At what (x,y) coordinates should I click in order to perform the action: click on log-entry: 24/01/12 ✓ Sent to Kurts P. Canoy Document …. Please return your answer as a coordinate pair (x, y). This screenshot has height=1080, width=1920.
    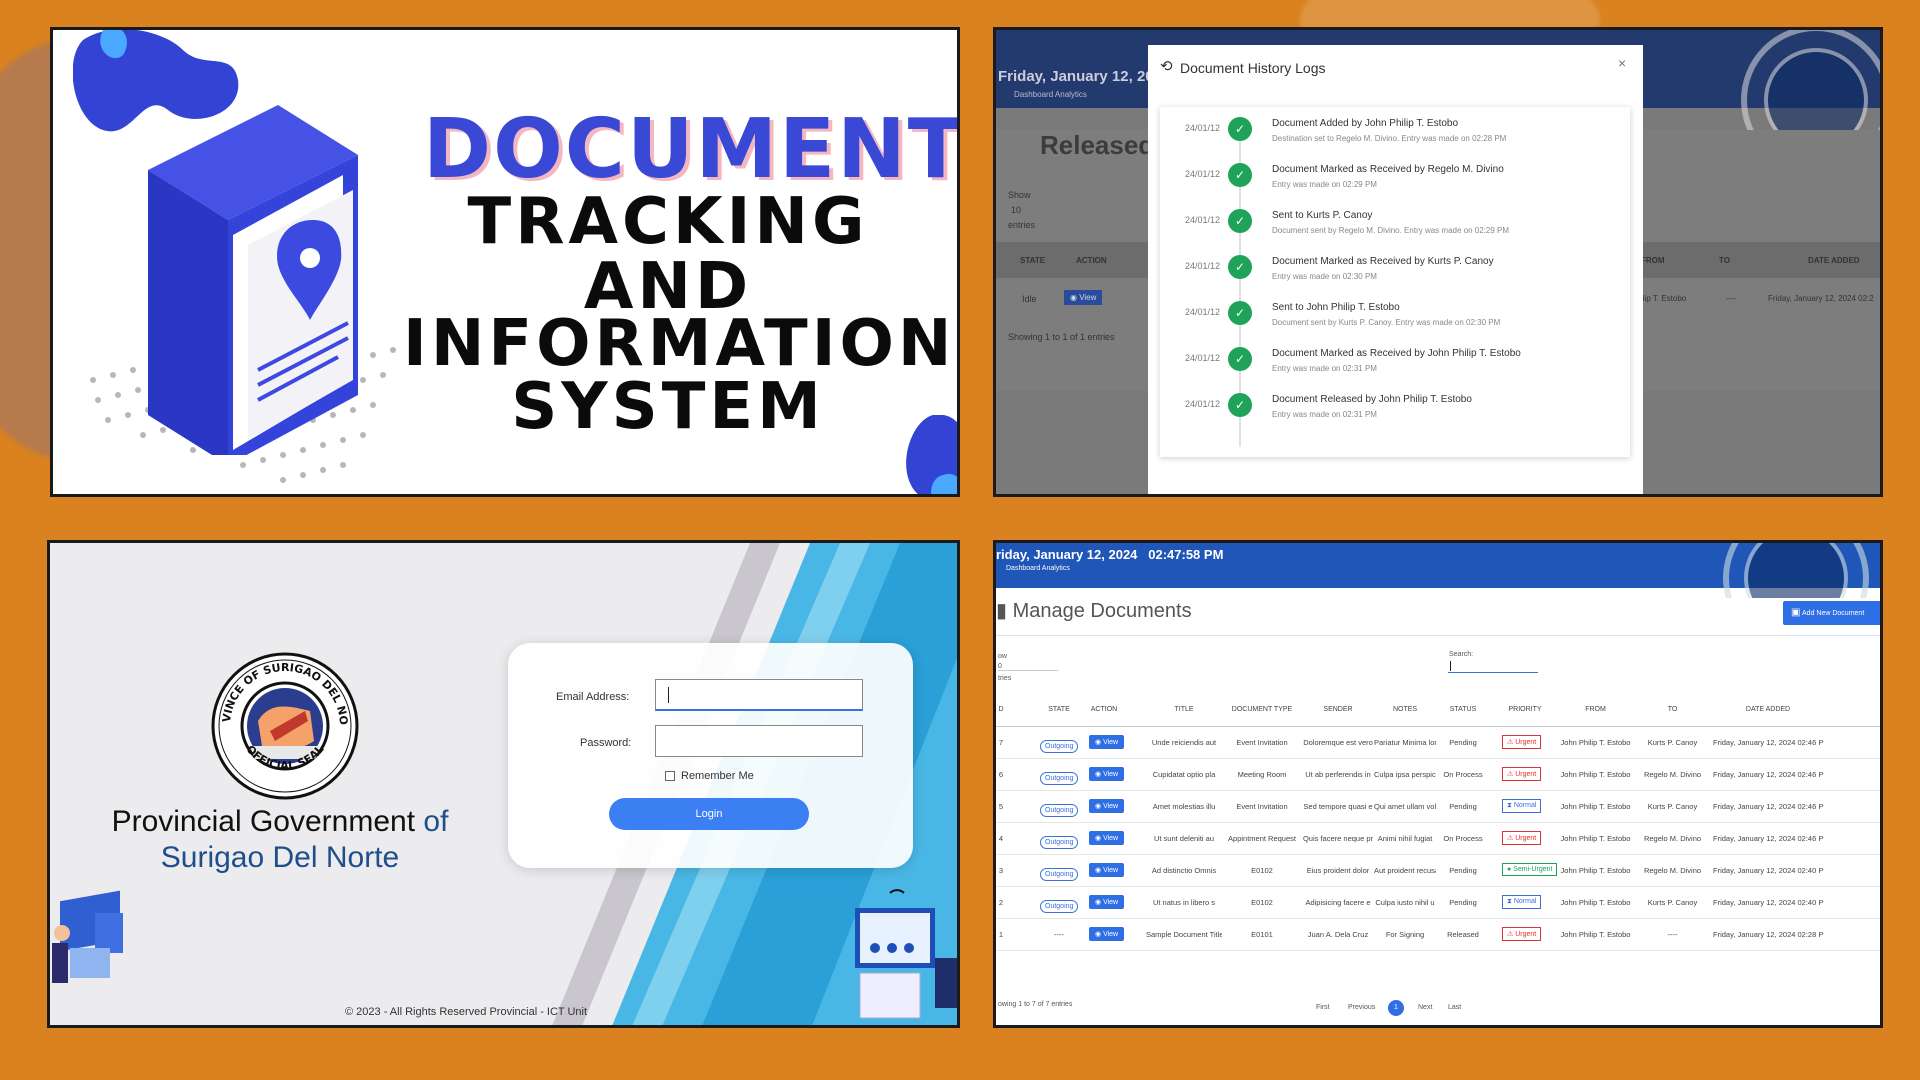
    Looking at the image, I should click on (1395, 228).